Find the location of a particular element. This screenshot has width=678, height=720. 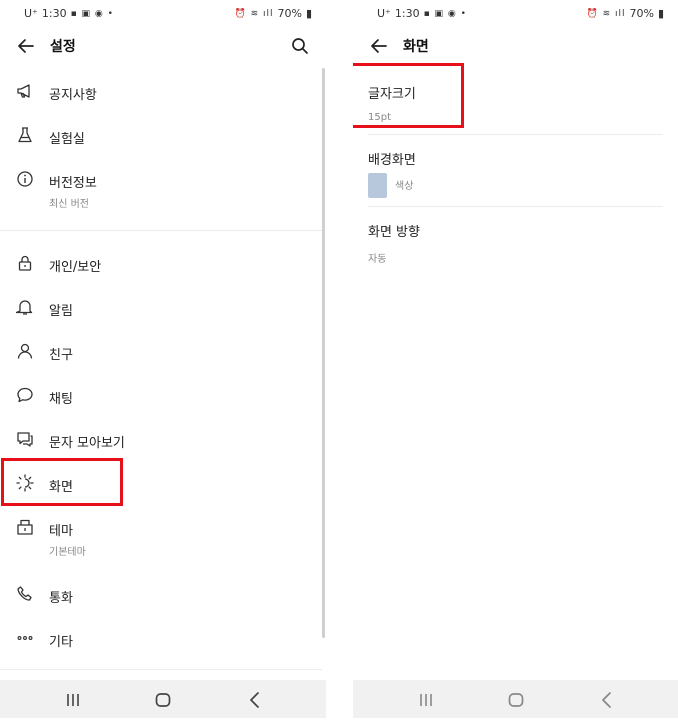

lock-icon is located at coordinates (25, 263).